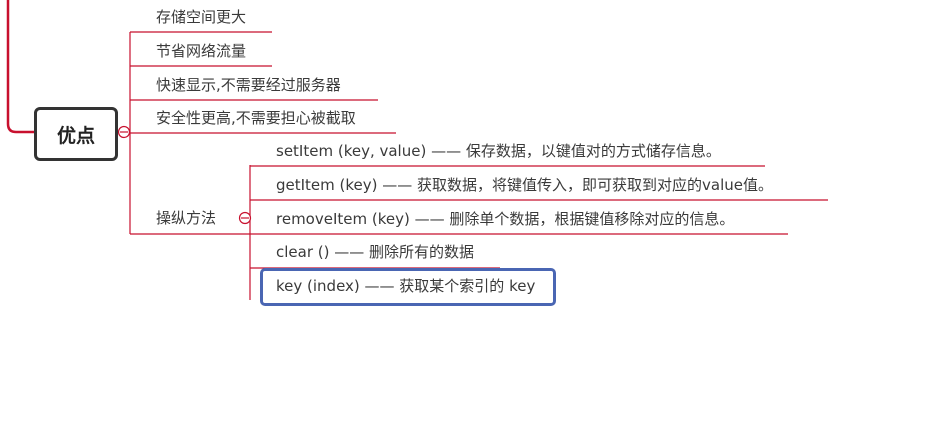 The image size is (935, 423). I want to click on advantage-node: 安全性更高,不需要担心被截取, so click(256, 118).